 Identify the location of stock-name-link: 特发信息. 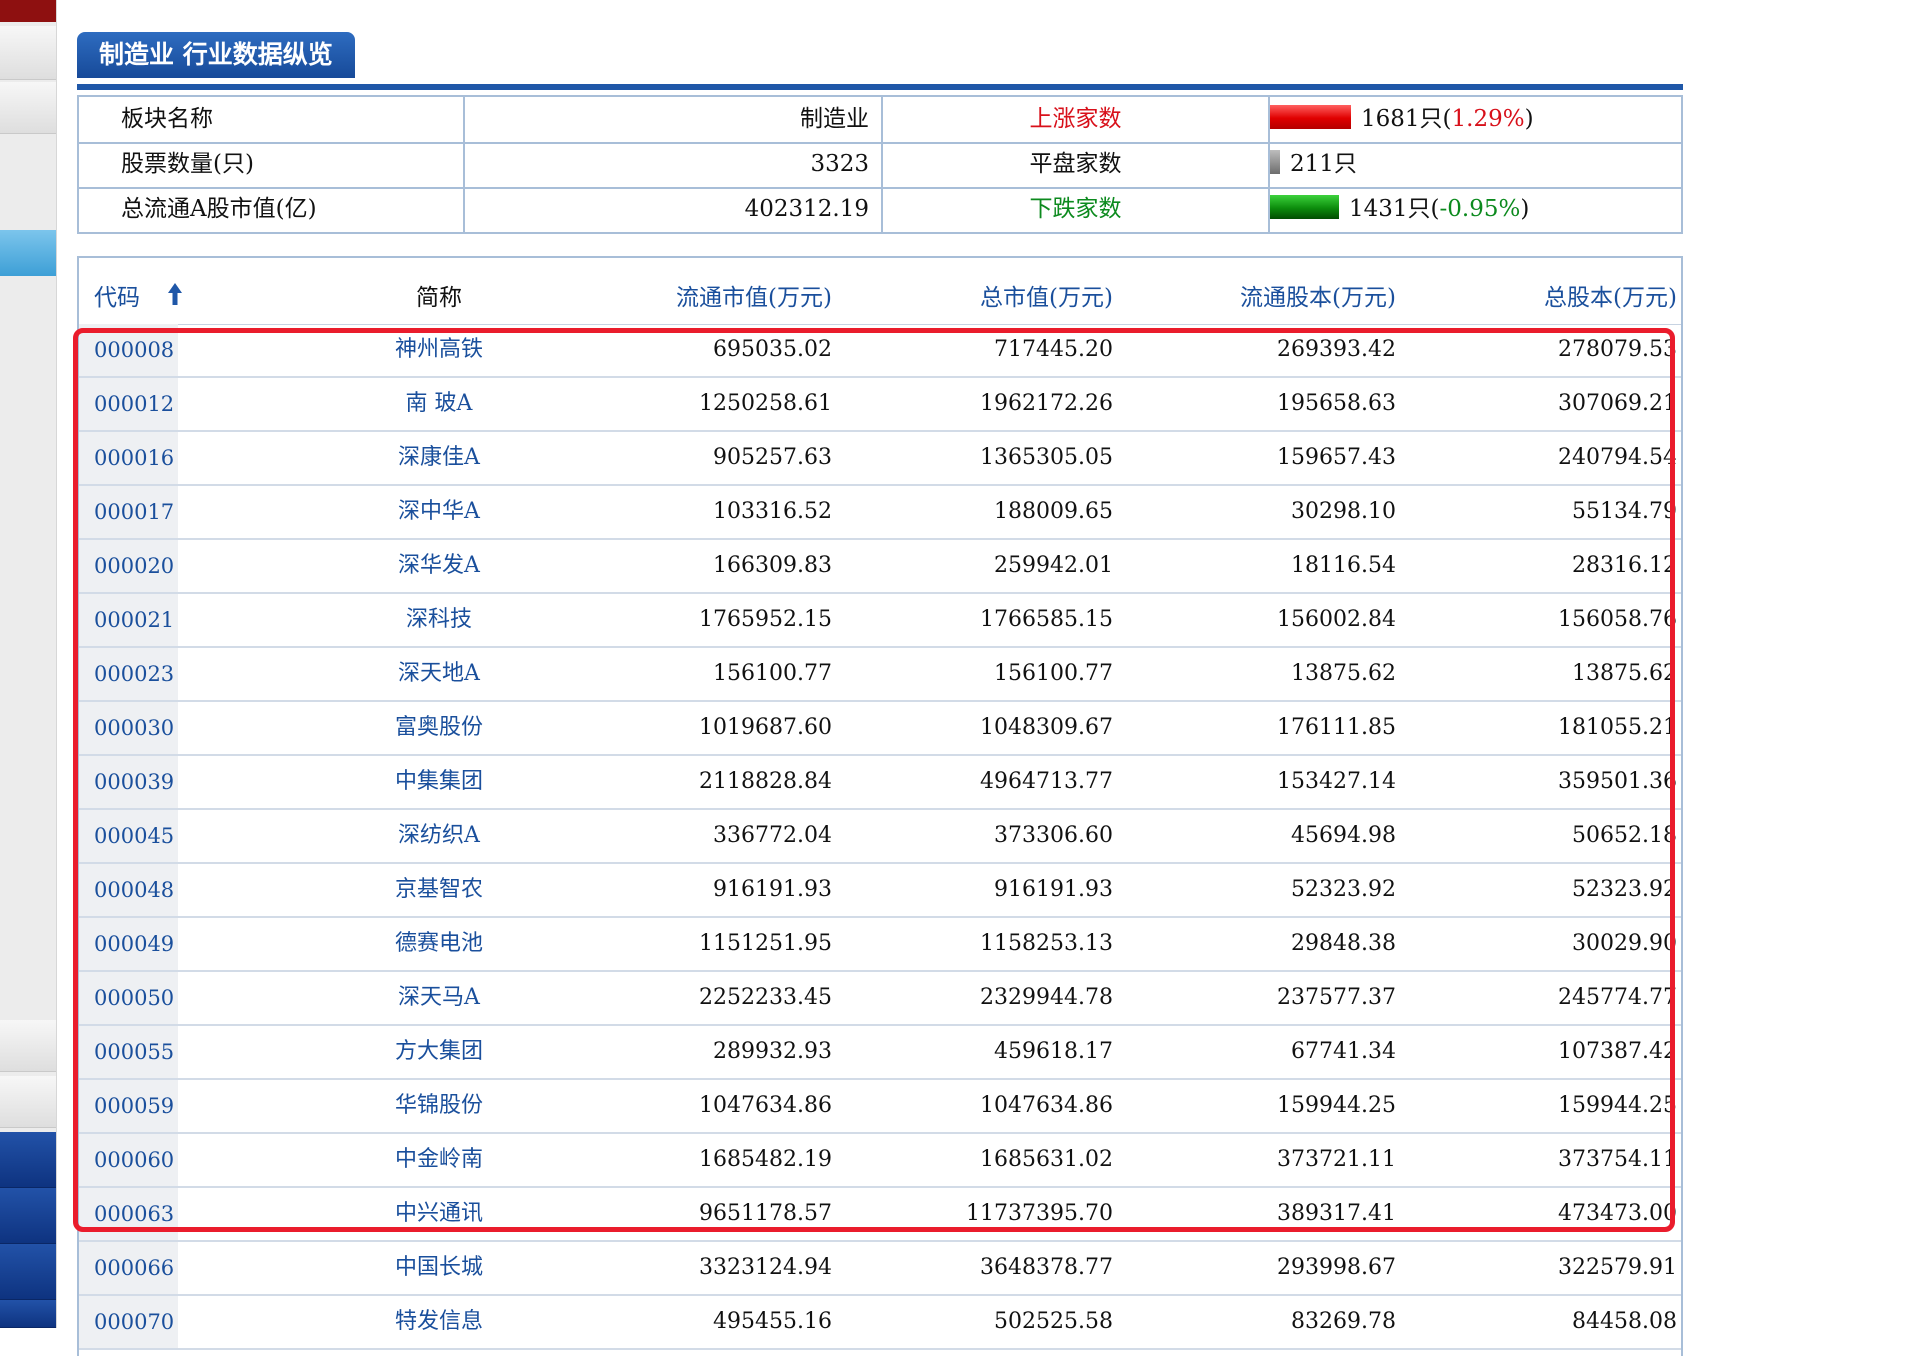
(439, 1322).